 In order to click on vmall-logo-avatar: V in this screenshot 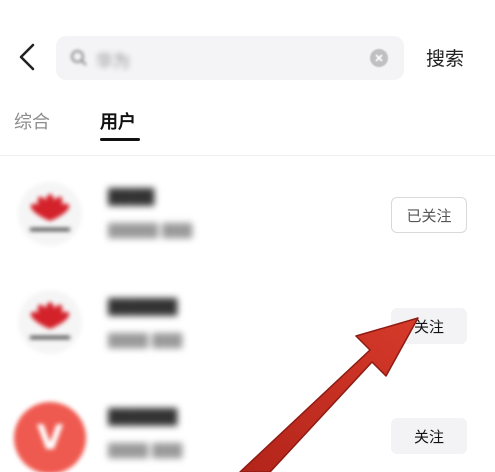, I will do `click(50, 437)`.